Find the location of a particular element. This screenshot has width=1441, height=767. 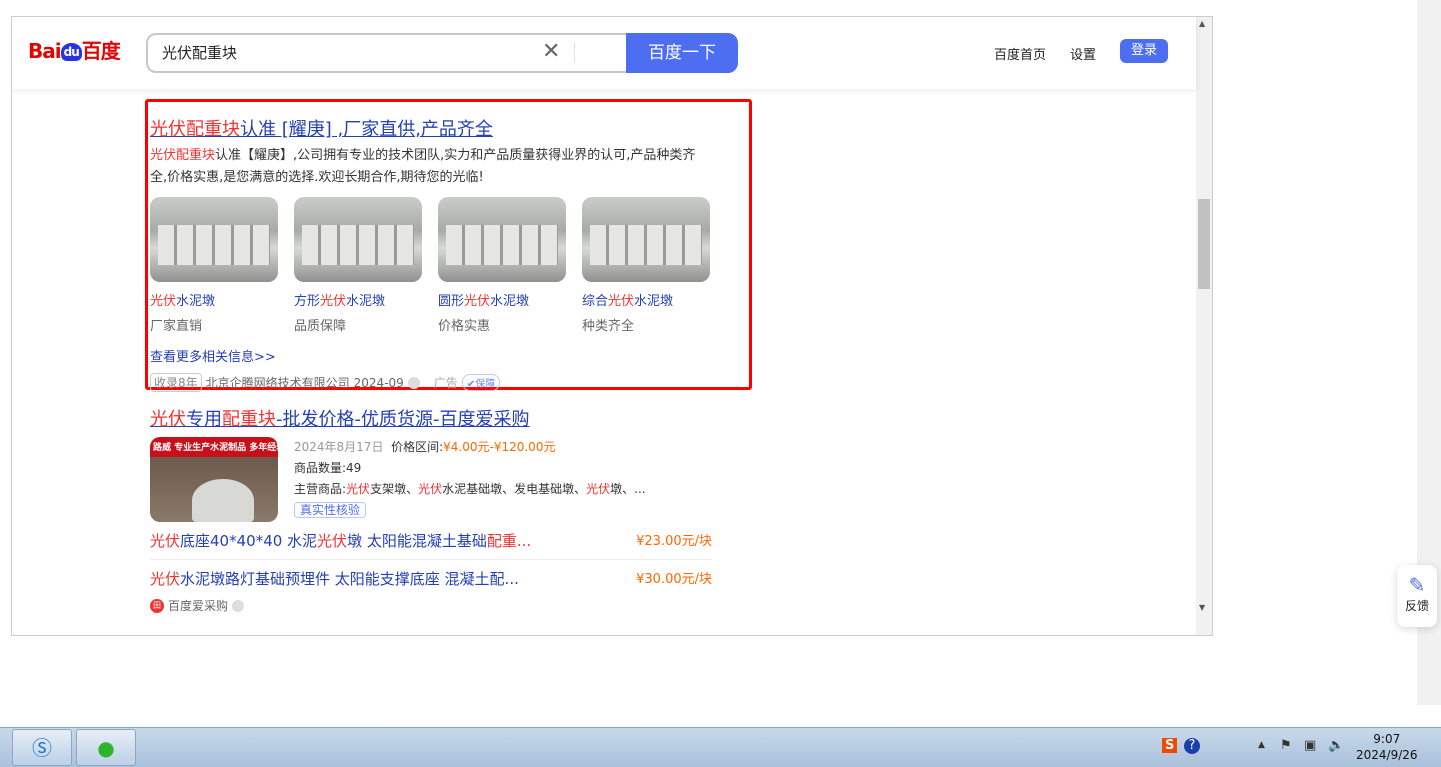

price-label: 价格区间: is located at coordinates (417, 447).